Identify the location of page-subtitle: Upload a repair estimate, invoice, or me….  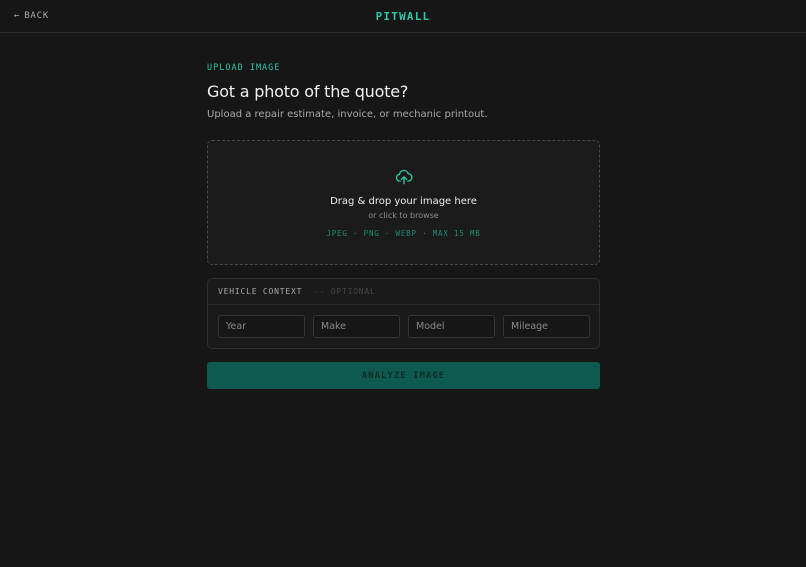
(347, 114).